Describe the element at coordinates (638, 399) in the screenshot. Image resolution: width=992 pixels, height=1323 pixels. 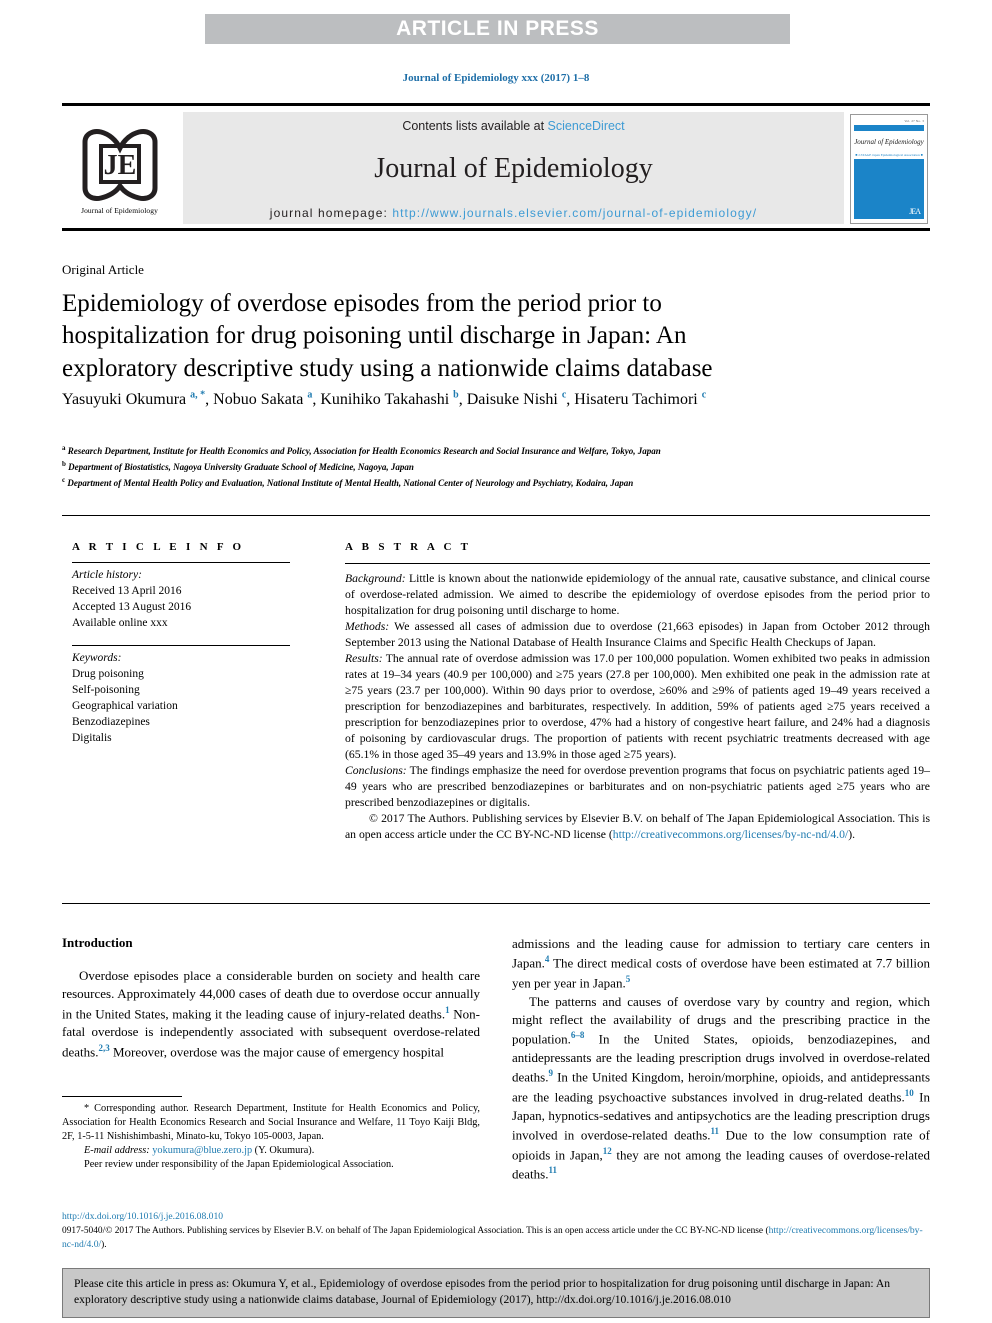
I see `author-name: Hisateru Tachimori` at that location.